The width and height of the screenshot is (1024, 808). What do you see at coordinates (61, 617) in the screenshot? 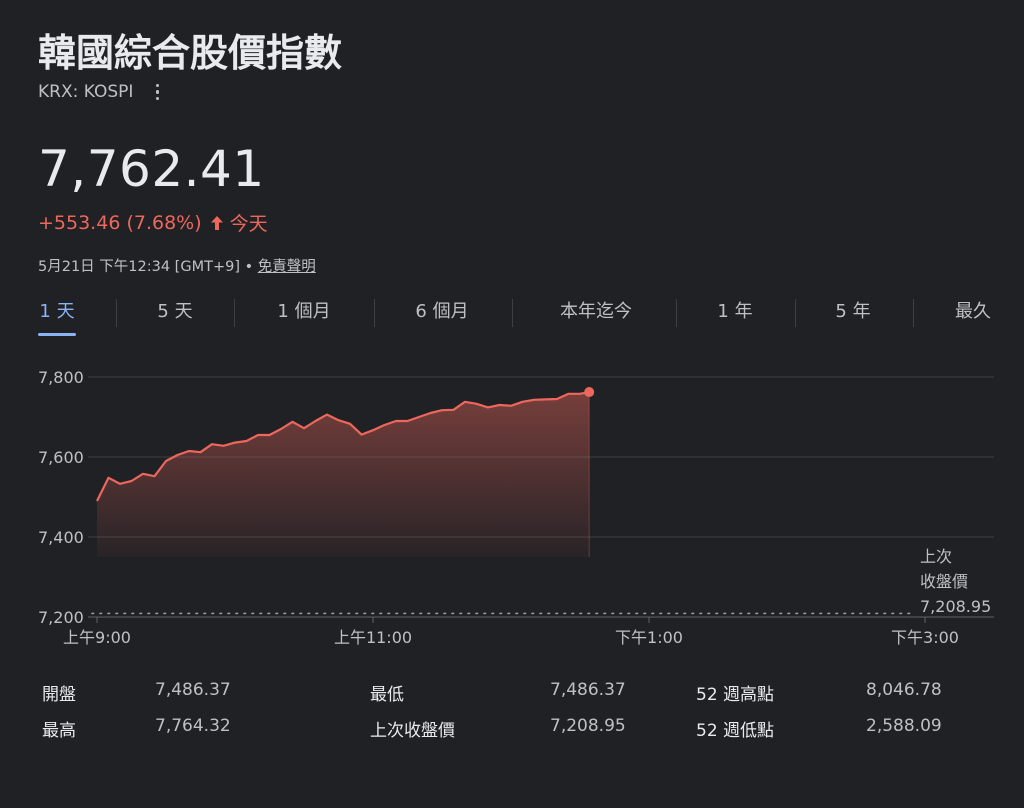
I see `y-tick-label: 7,200` at bounding box center [61, 617].